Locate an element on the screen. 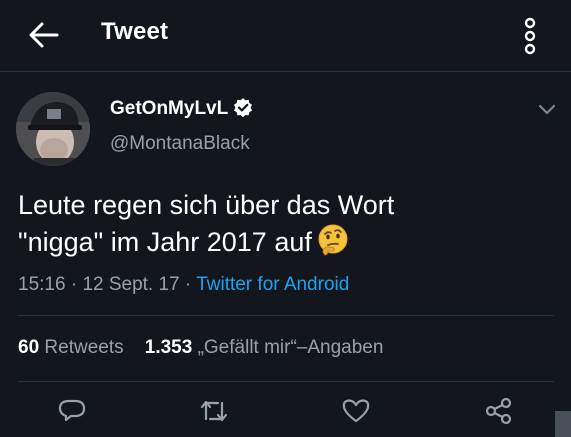  retweets-label: Retweets is located at coordinates (84, 347).